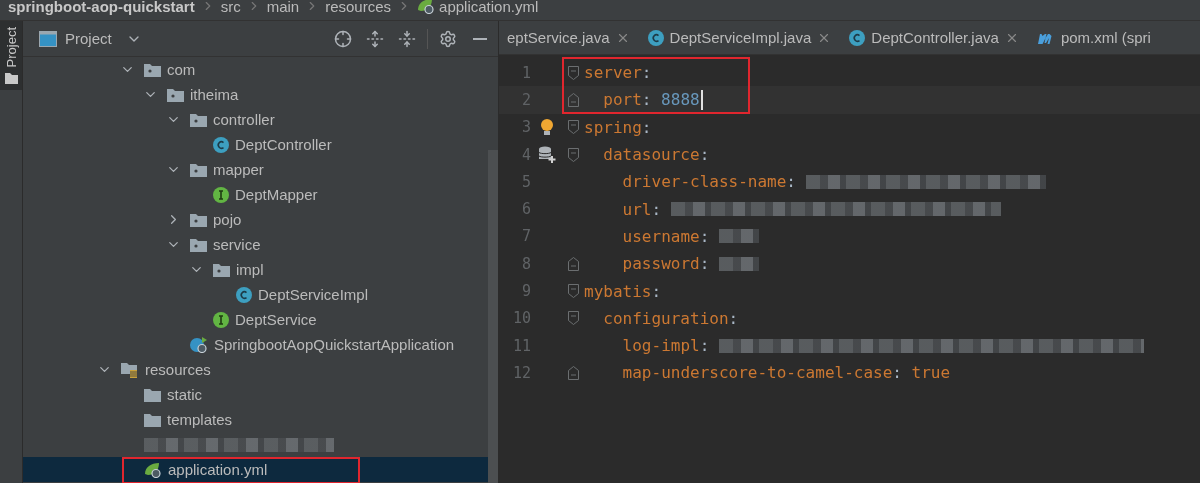 The height and width of the screenshot is (483, 1200). I want to click on editor-tab: eptService.java, so click(569, 37).